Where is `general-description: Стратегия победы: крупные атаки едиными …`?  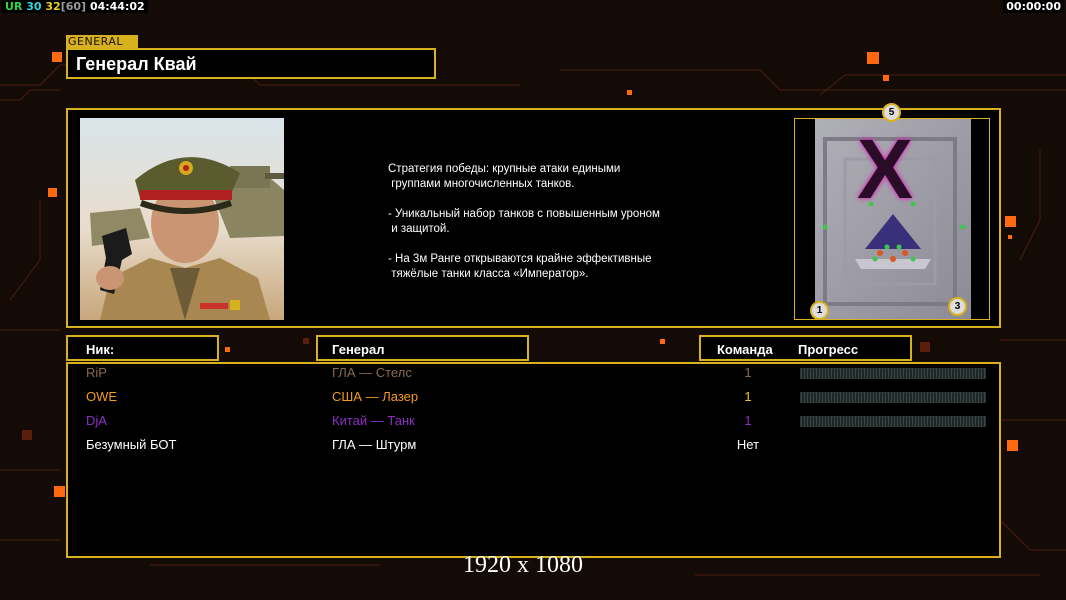 general-description: Стратегия победы: крупные атаки едиными … is located at coordinates (553, 222).